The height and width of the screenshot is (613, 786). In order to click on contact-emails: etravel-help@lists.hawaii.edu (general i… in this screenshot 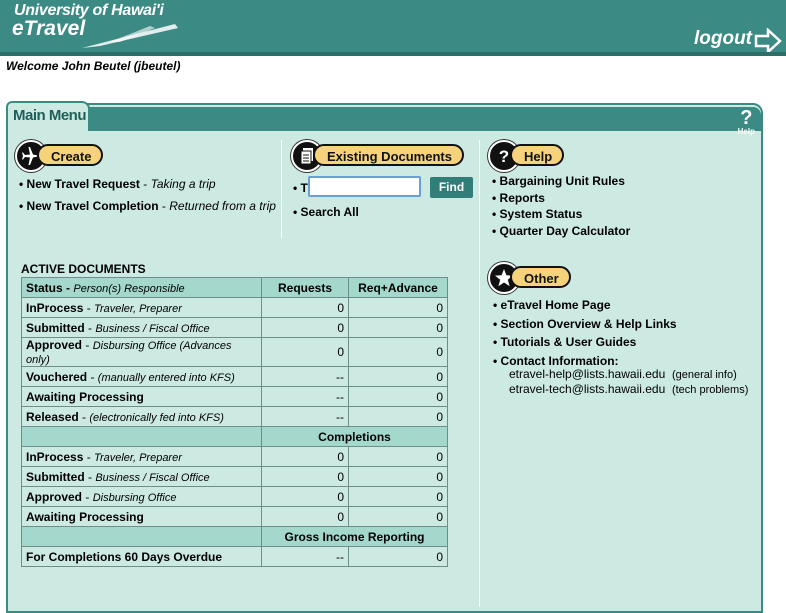, I will do `click(628, 382)`.